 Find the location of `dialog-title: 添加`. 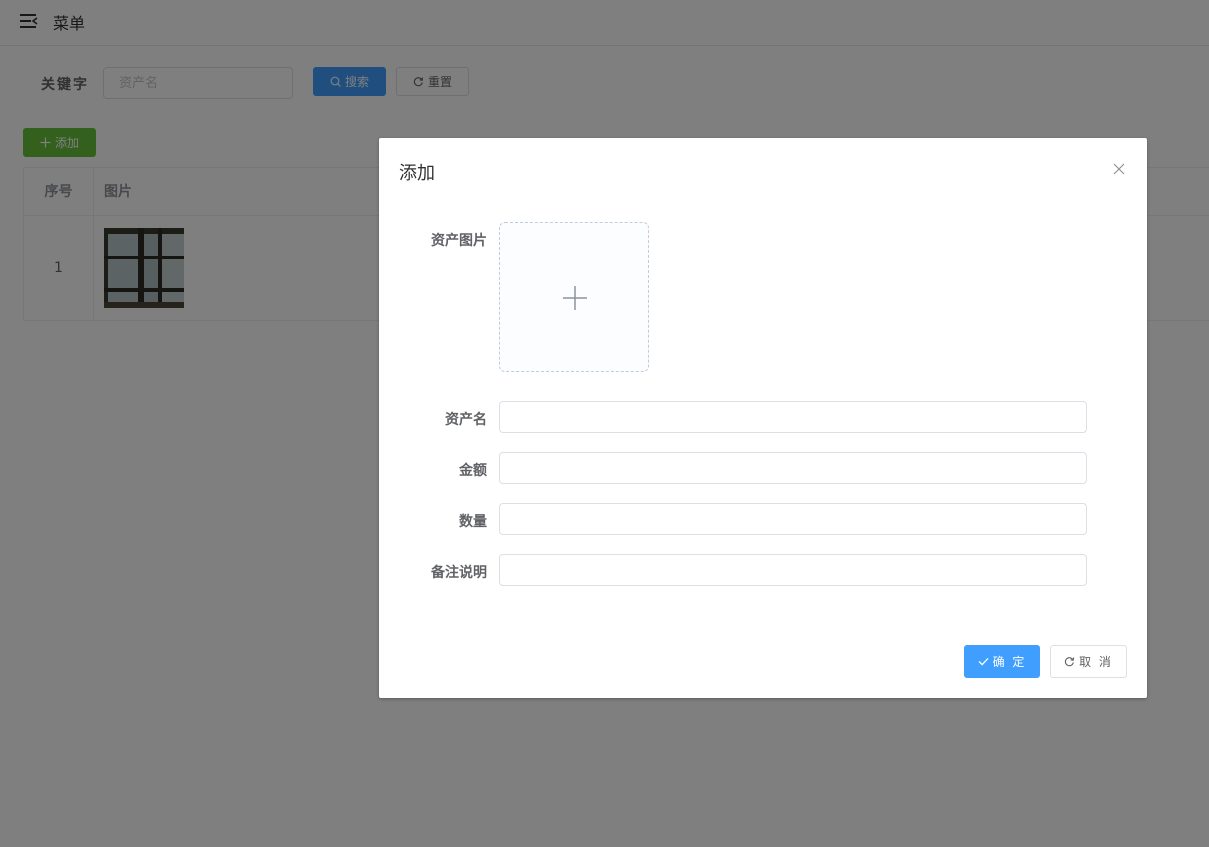

dialog-title: 添加 is located at coordinates (417, 173).